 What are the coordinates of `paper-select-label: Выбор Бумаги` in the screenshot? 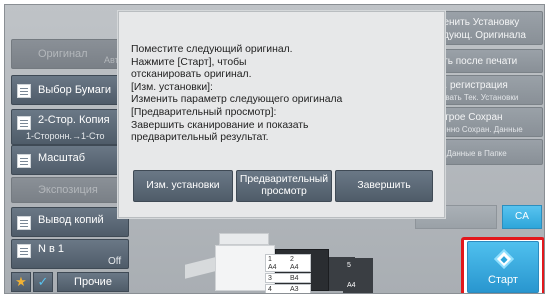 It's located at (75, 90).